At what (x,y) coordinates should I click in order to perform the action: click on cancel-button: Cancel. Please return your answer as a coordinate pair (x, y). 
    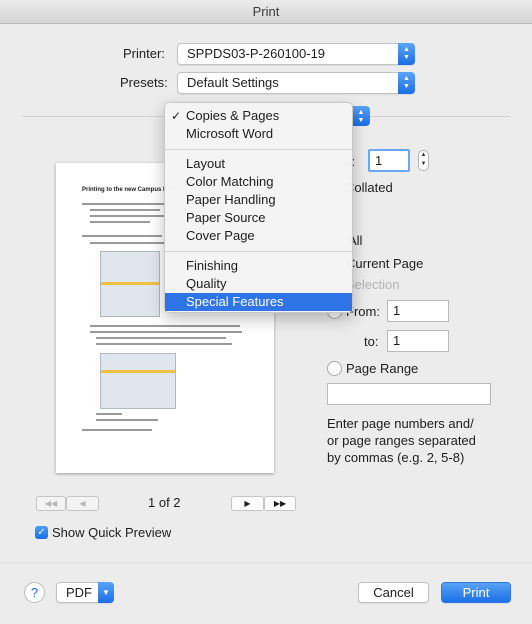
    Looking at the image, I should click on (393, 592).